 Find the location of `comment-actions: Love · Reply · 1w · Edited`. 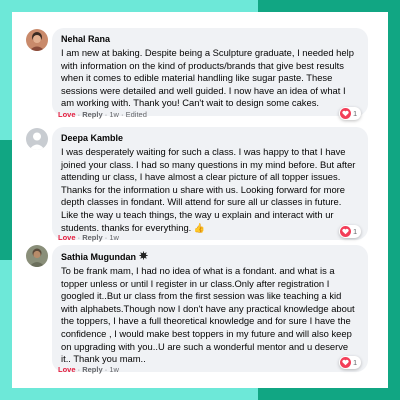

comment-actions: Love · Reply · 1w · Edited is located at coordinates (102, 115).